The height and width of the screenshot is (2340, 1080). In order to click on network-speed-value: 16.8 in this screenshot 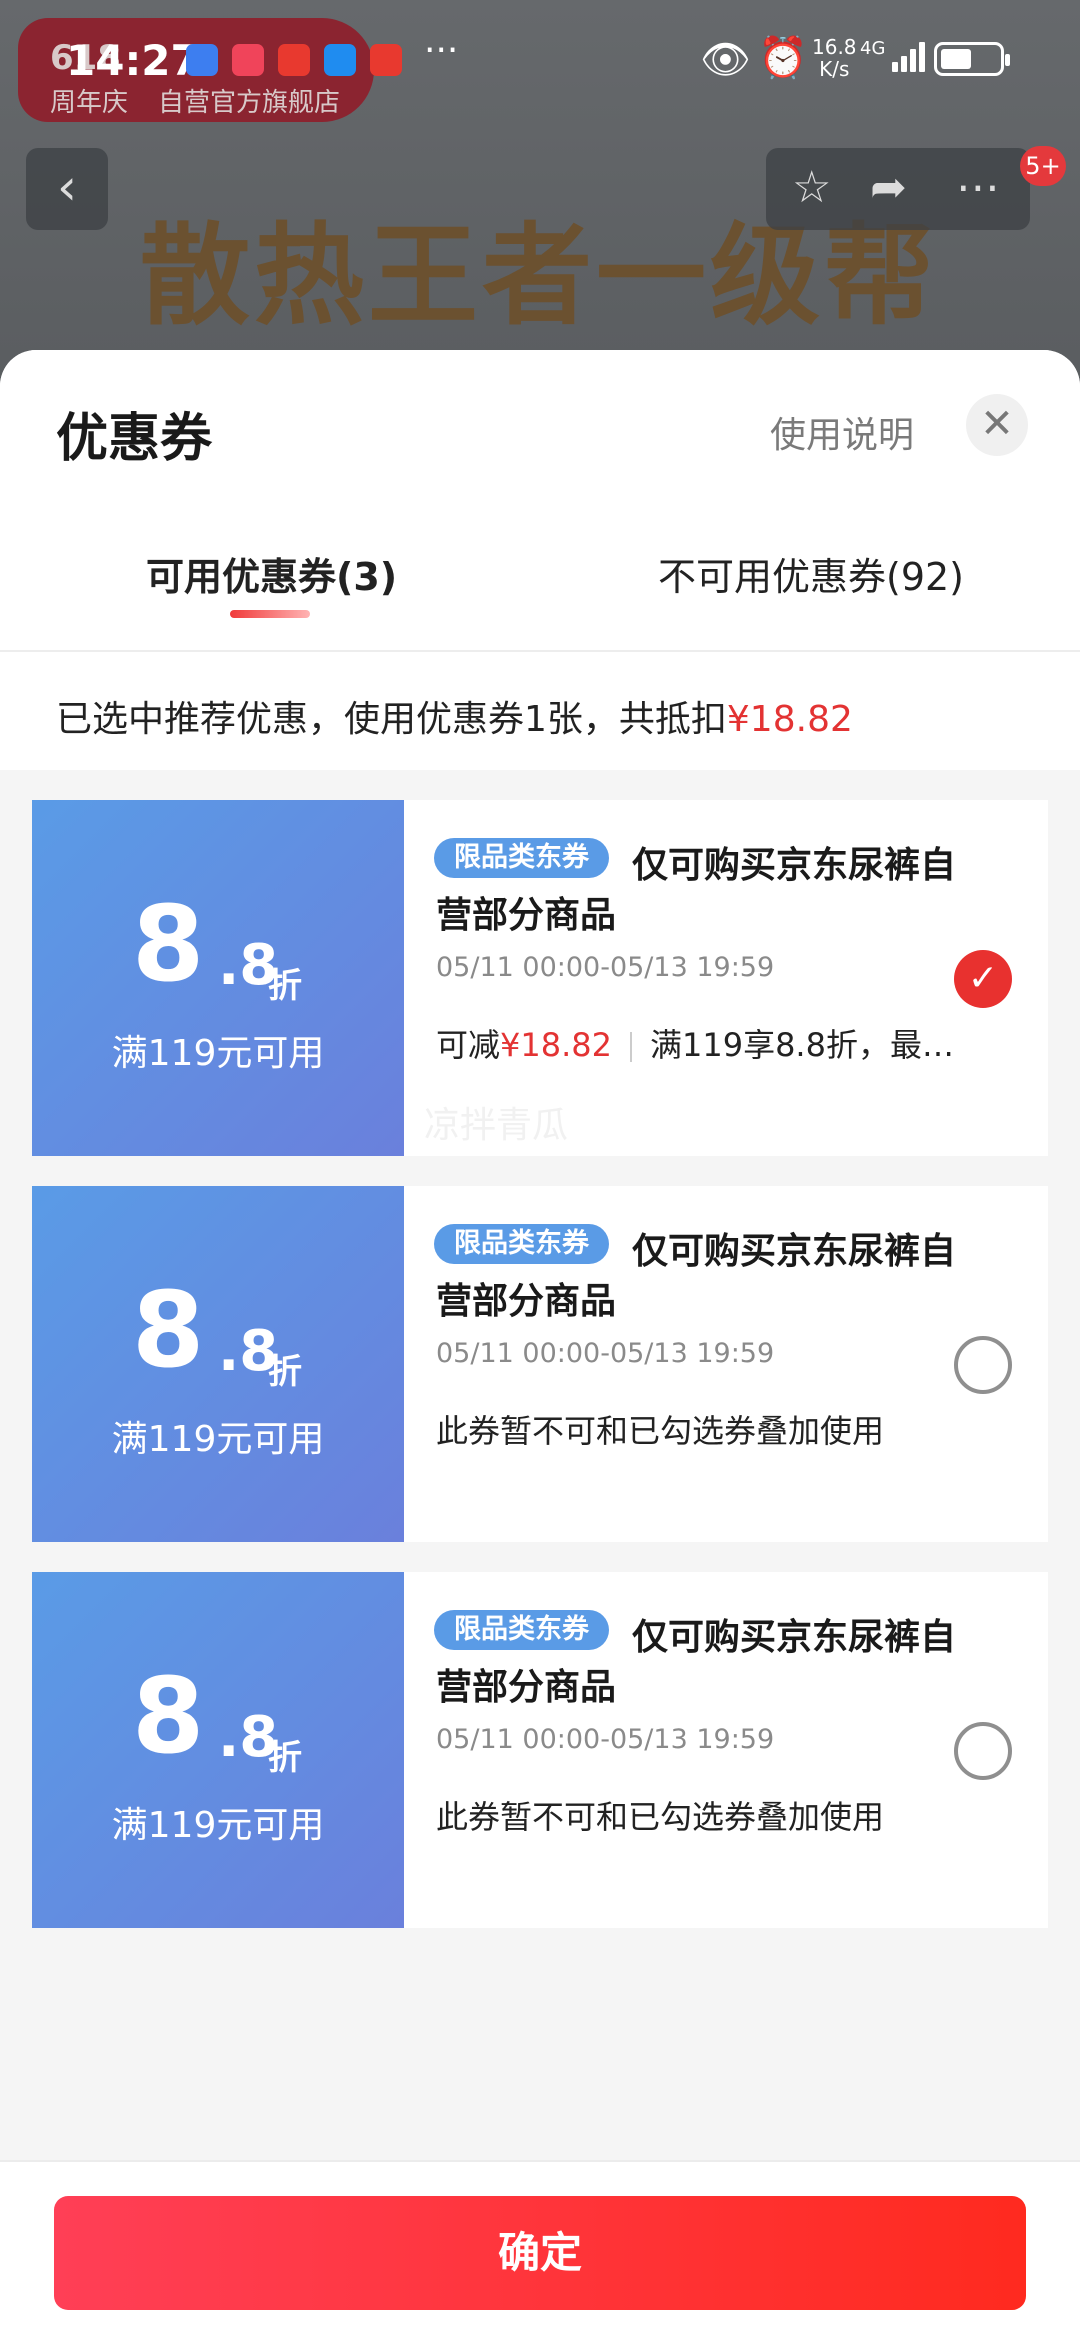, I will do `click(834, 47)`.